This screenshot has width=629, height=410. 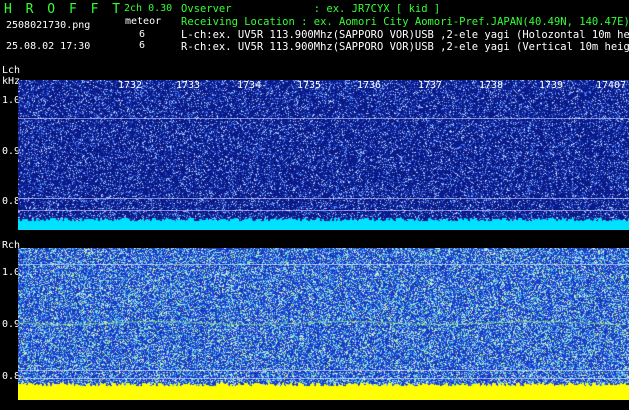 I want to click on time-tick: 1736, so click(x=369, y=85).